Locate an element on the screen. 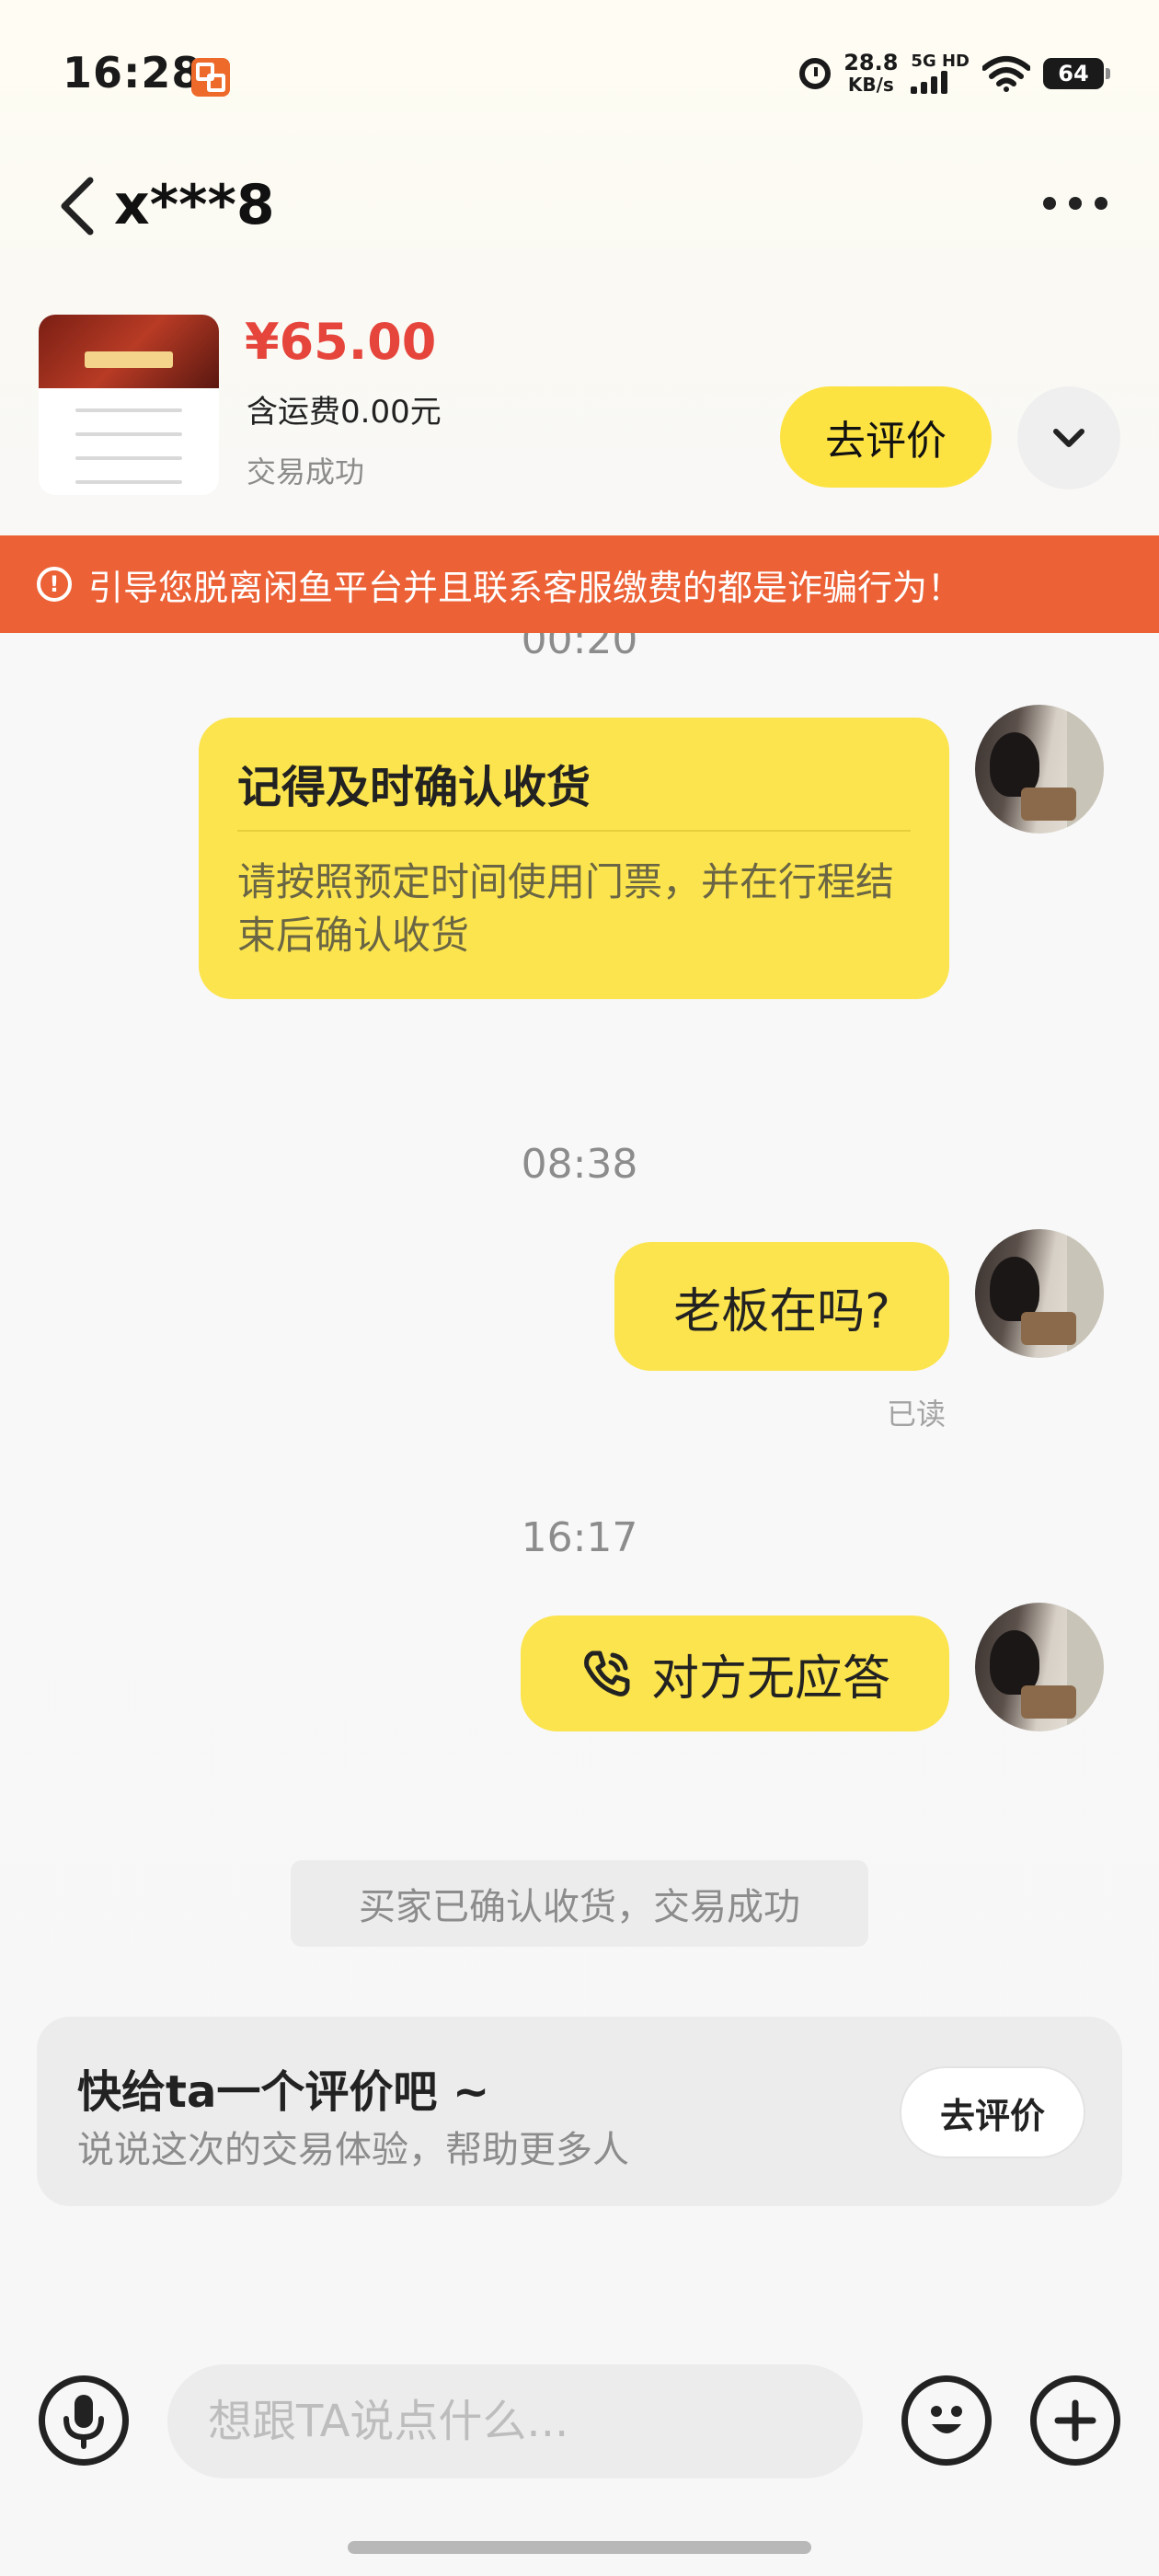 The image size is (1159, 2576). emoji-button is located at coordinates (946, 2420).